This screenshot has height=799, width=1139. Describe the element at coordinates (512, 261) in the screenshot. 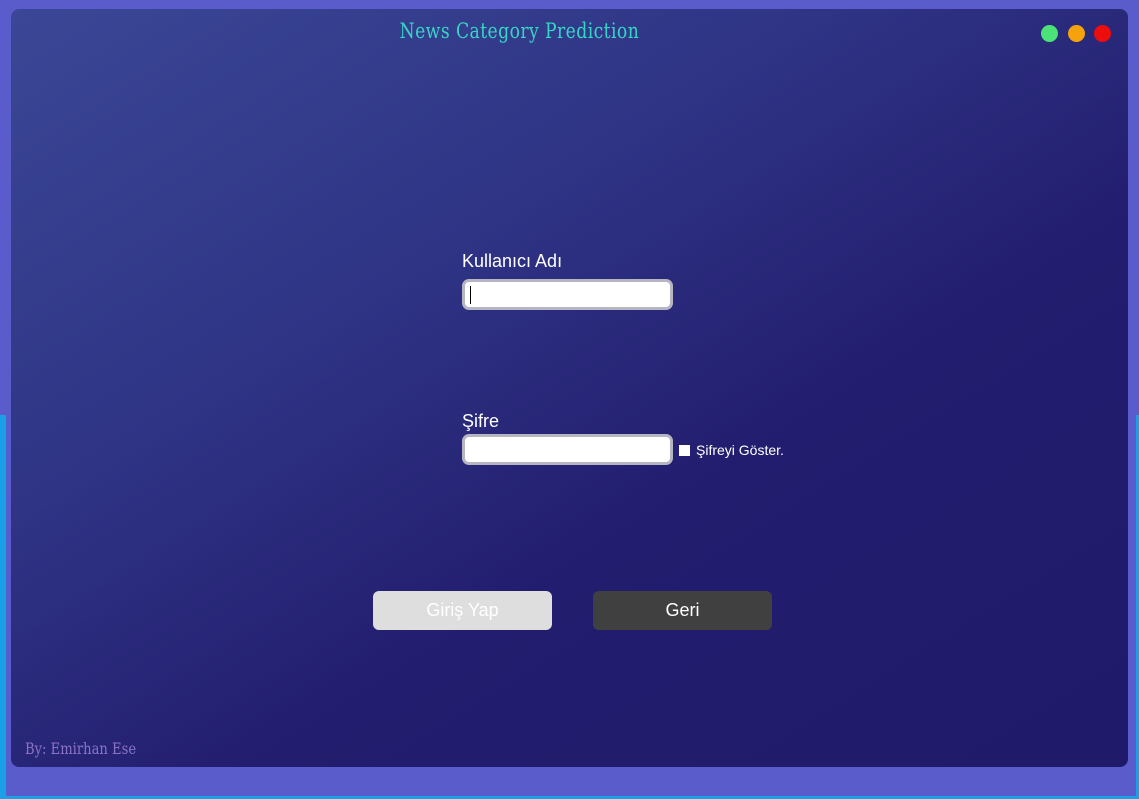

I see `username-label: Kullanıcı Adı` at that location.